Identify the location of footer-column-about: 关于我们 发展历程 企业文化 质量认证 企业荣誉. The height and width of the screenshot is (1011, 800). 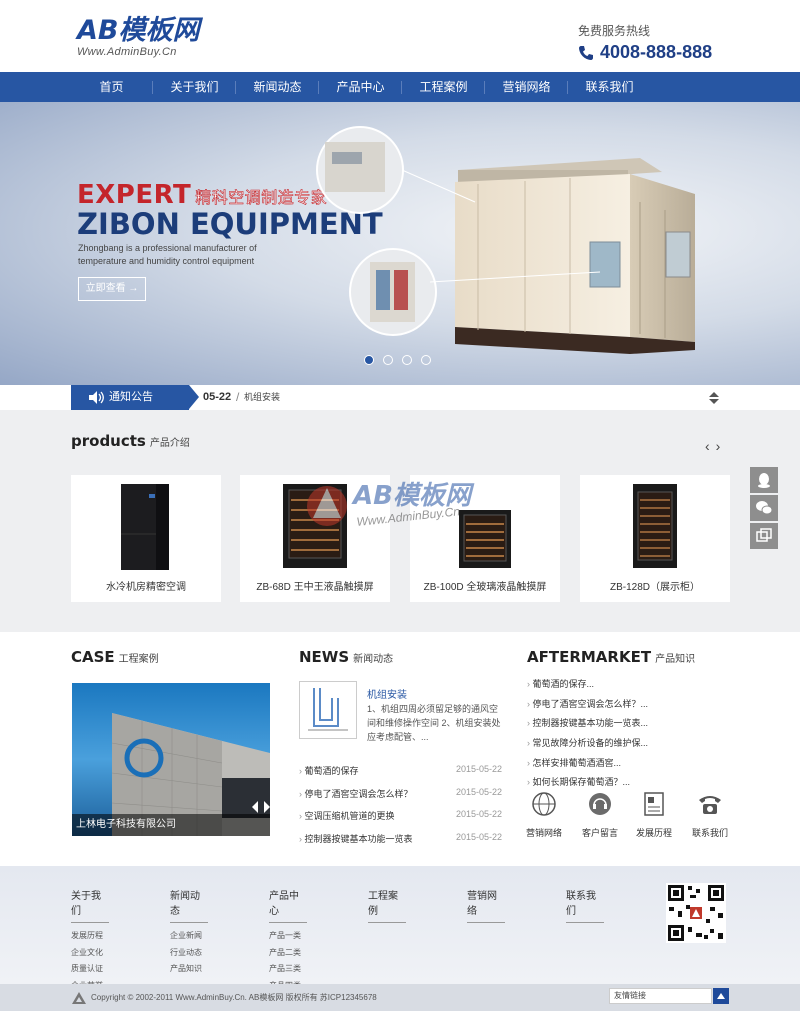
(106, 941).